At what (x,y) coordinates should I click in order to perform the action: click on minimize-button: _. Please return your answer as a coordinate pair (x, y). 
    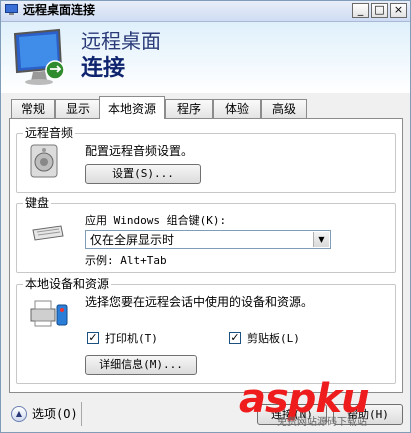
    Looking at the image, I should click on (360, 10).